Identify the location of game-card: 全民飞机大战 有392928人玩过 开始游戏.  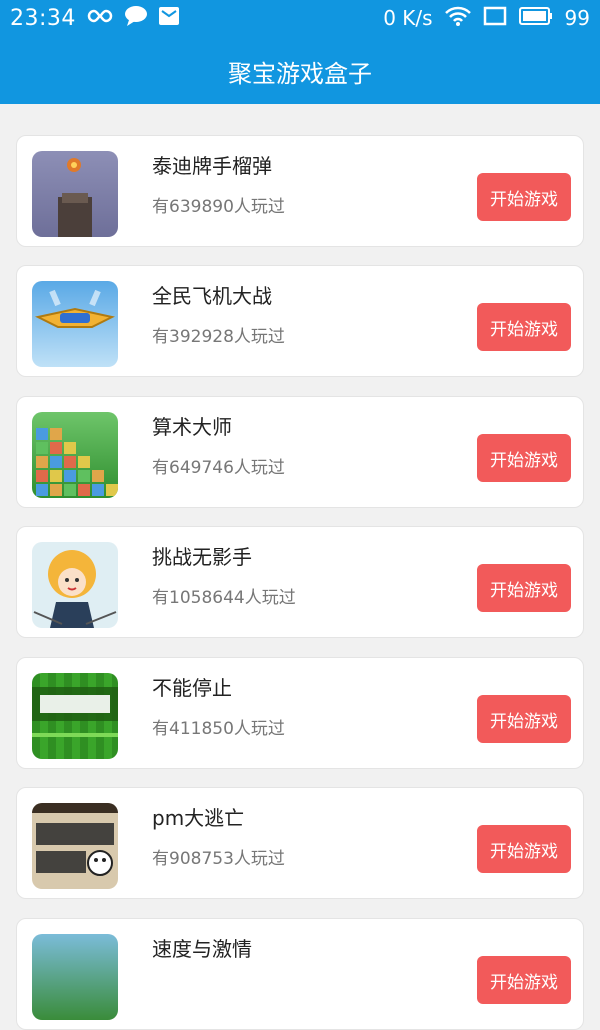
(300, 321).